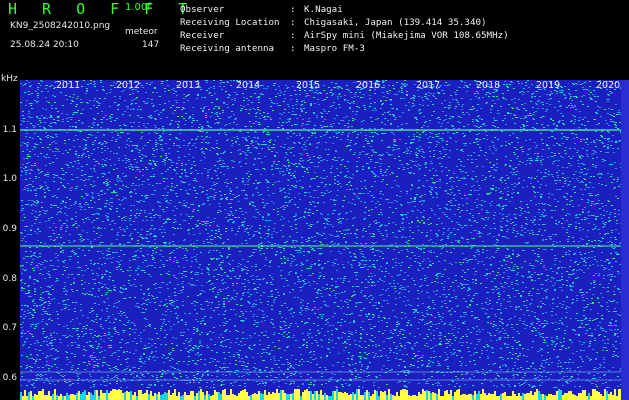 The width and height of the screenshot is (629, 400). What do you see at coordinates (138, 7) in the screenshot?
I see `app-version: 1.00f` at bounding box center [138, 7].